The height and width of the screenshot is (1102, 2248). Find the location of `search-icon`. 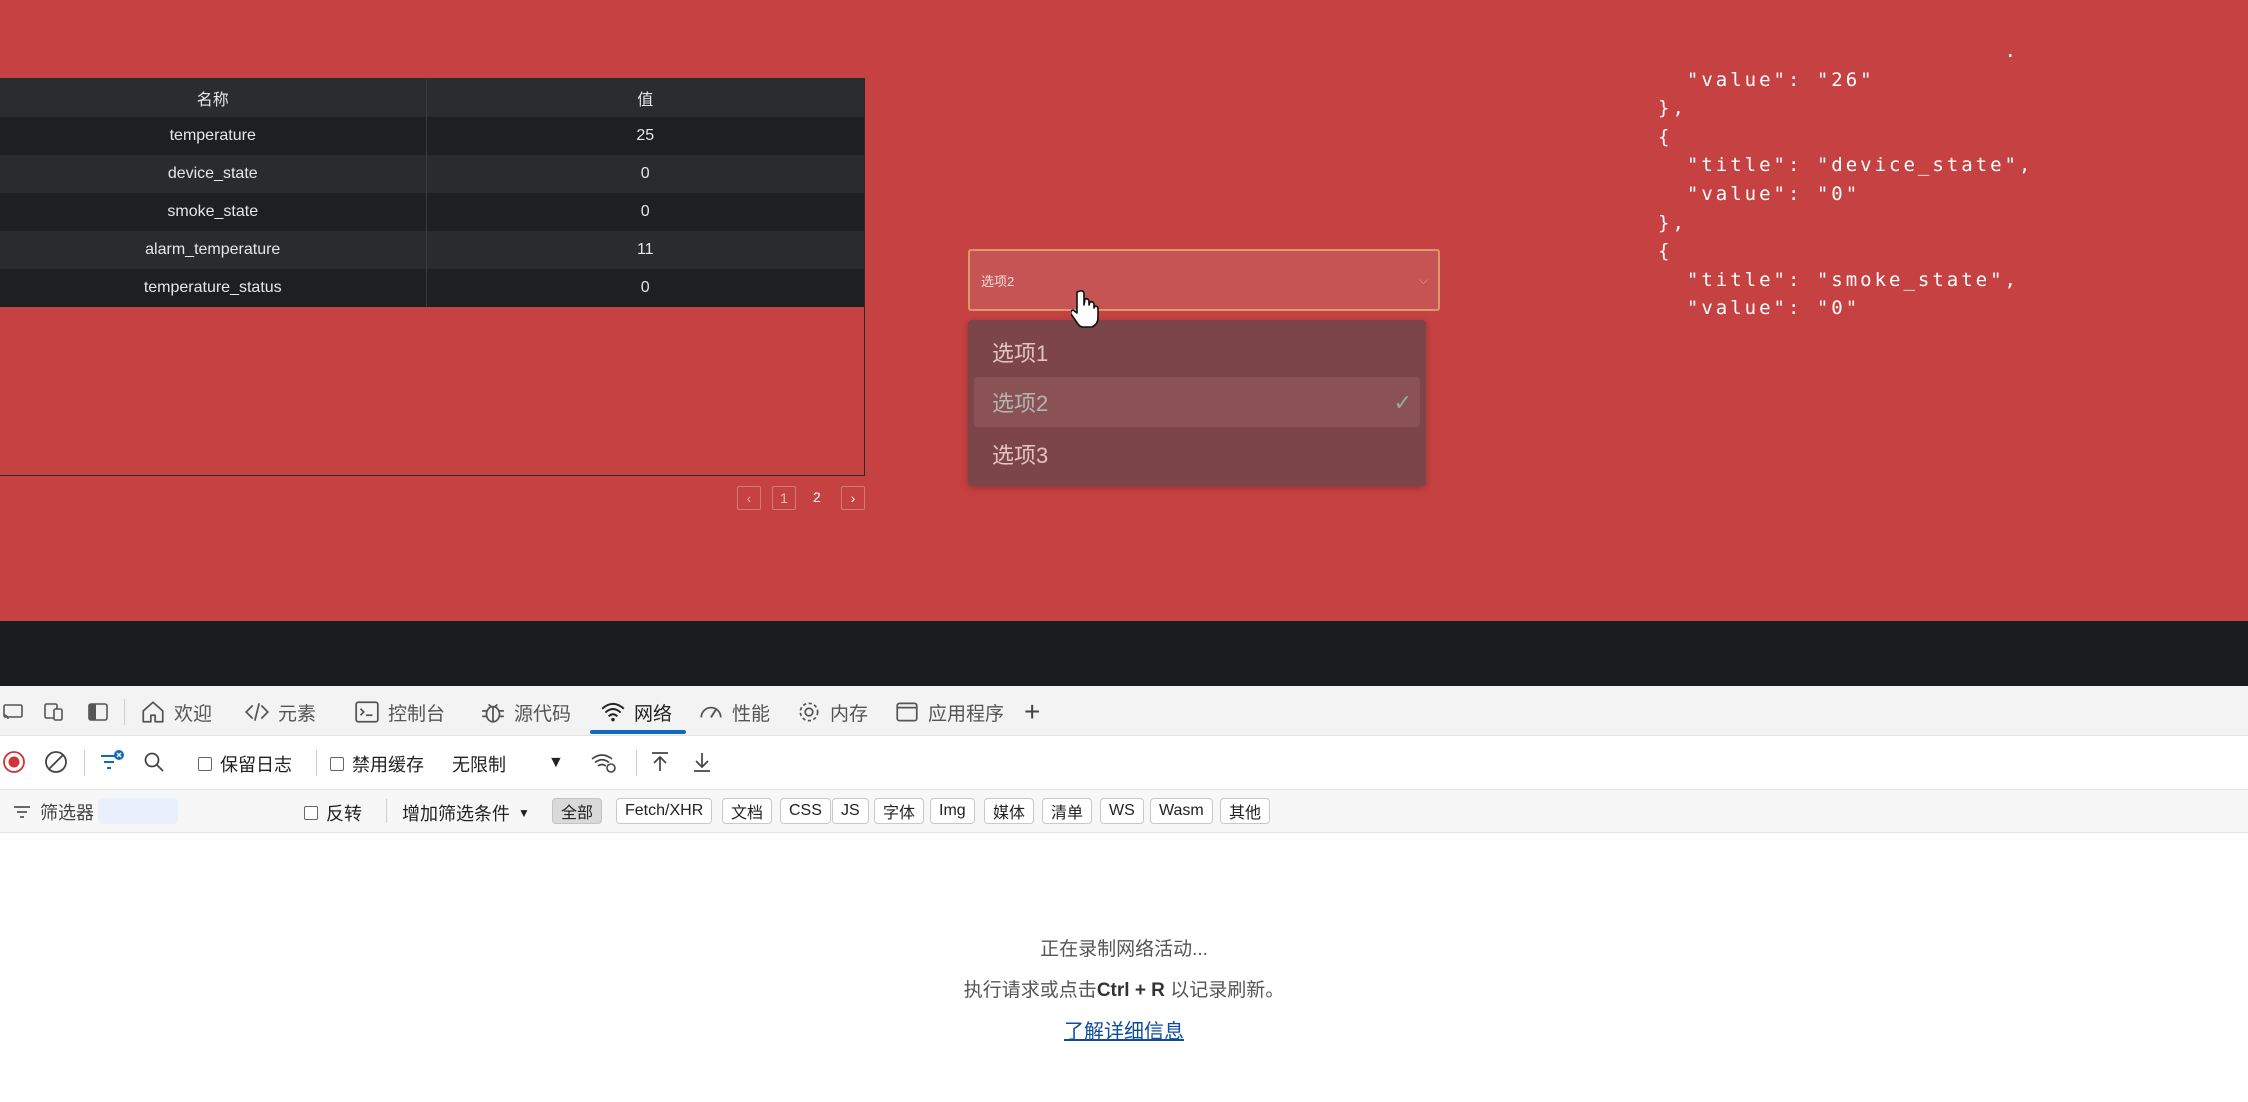

search-icon is located at coordinates (154, 762).